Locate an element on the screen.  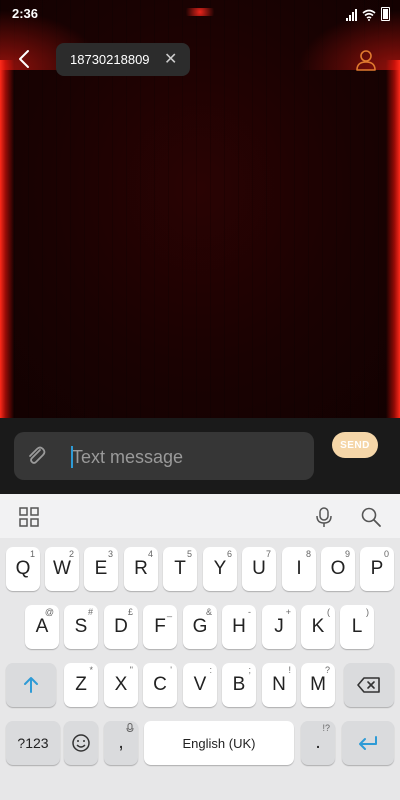
key-x: " X is located at coordinates (121, 685).